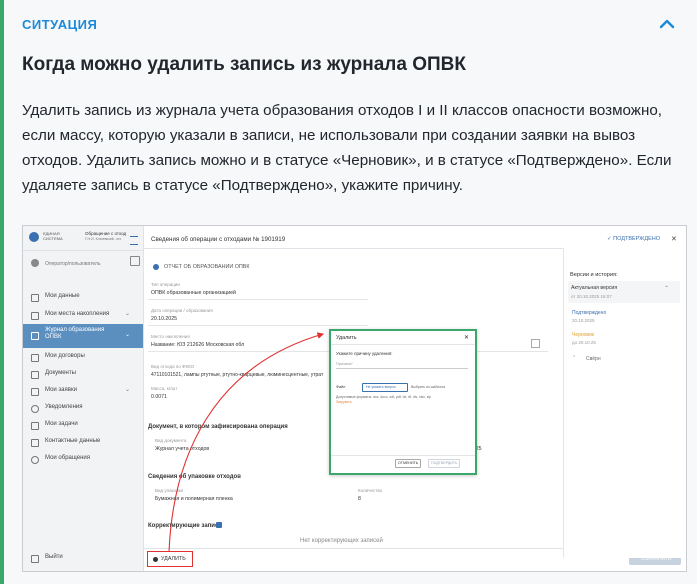 The width and height of the screenshot is (697, 584). What do you see at coordinates (667, 23) in the screenshot?
I see `chevron-up-icon` at bounding box center [667, 23].